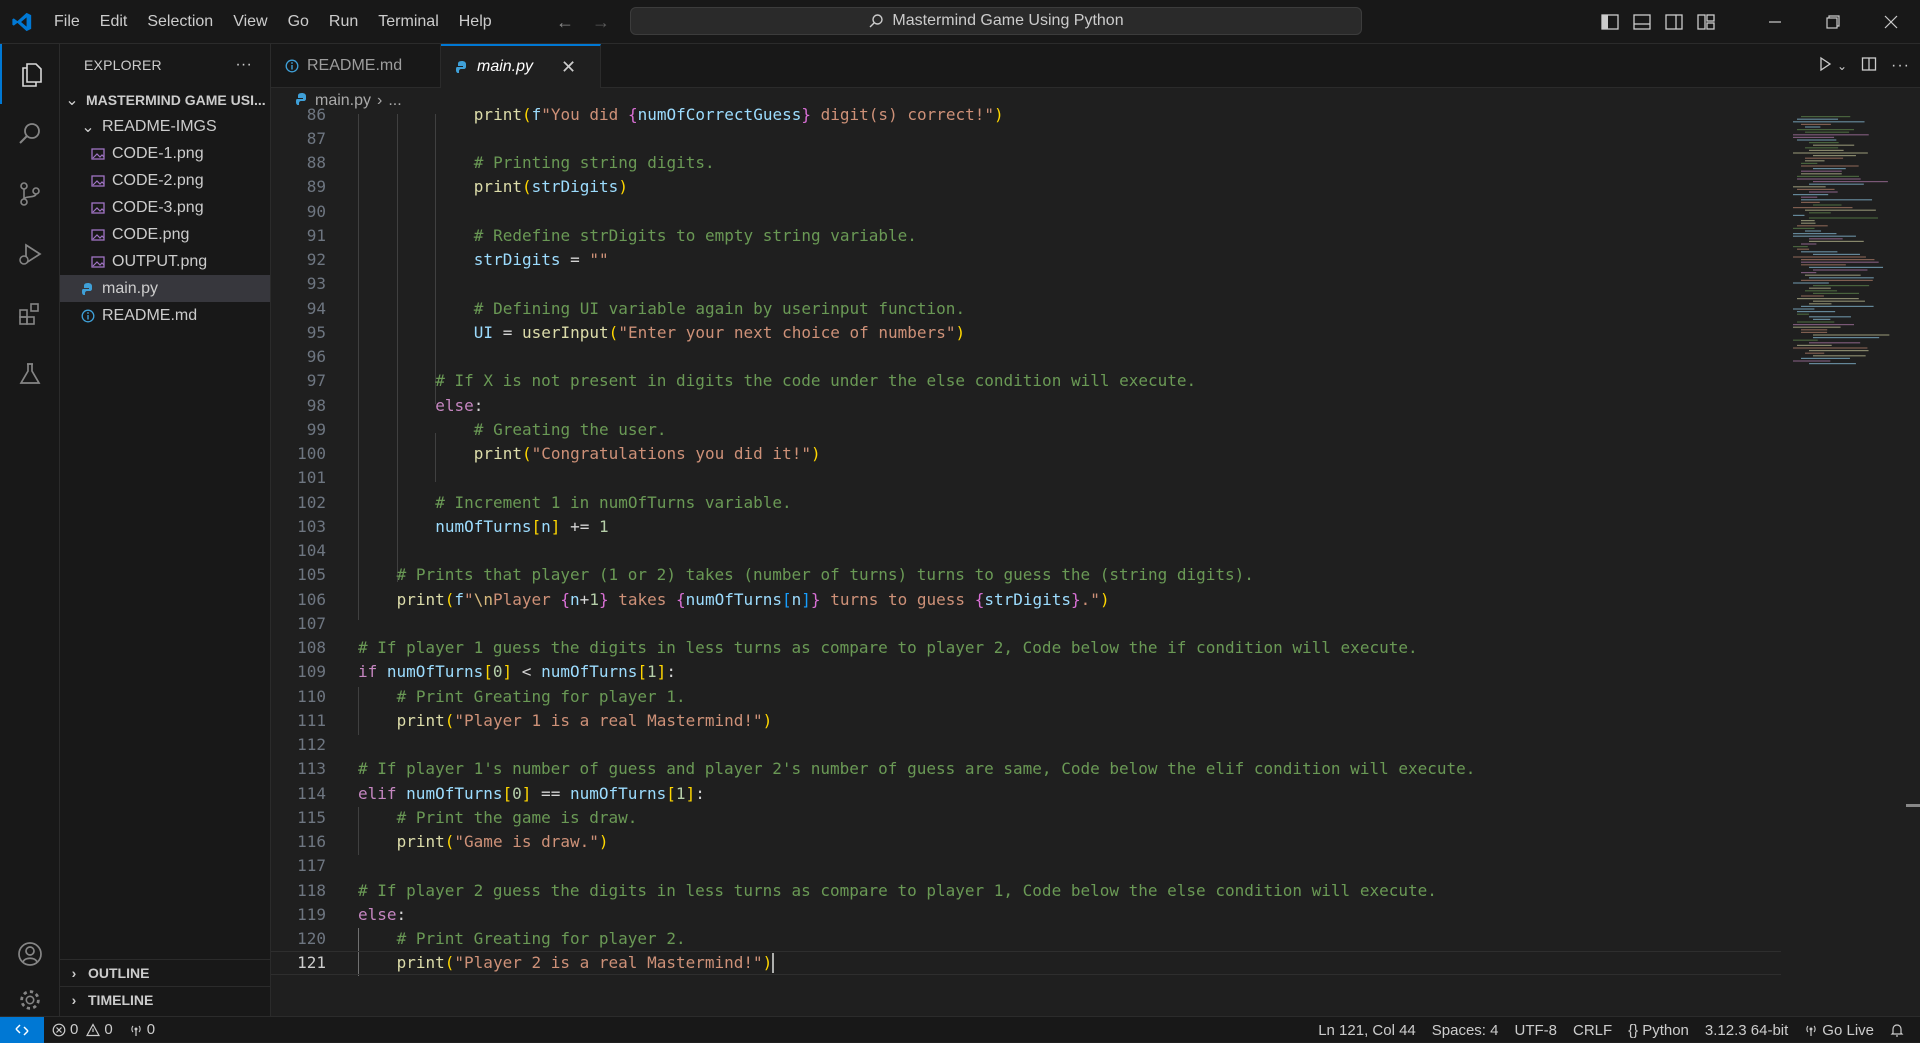  What do you see at coordinates (475, 22) in the screenshot?
I see `menu-help: Help` at bounding box center [475, 22].